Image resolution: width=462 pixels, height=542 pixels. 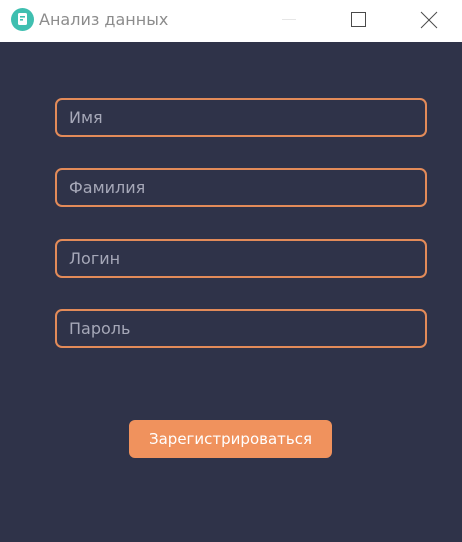 I want to click on close-icon, so click(x=429, y=20).